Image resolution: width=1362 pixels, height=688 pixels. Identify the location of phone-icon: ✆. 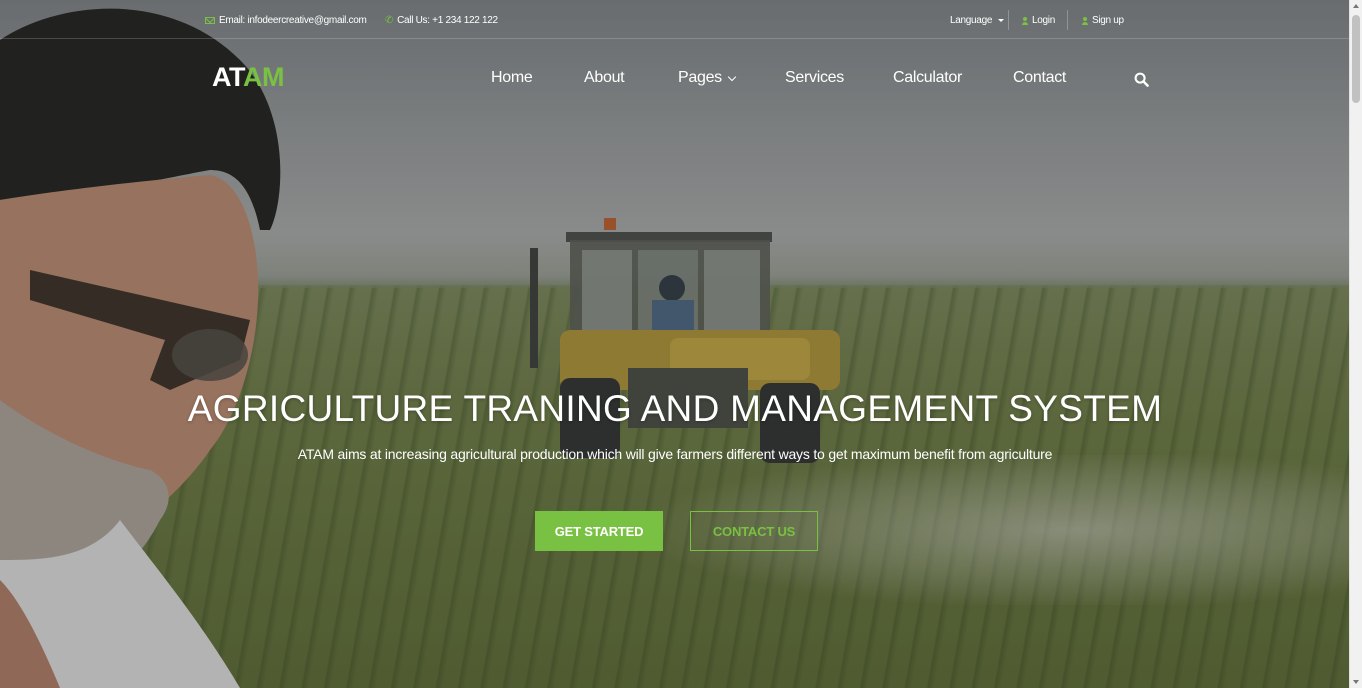
(389, 20).